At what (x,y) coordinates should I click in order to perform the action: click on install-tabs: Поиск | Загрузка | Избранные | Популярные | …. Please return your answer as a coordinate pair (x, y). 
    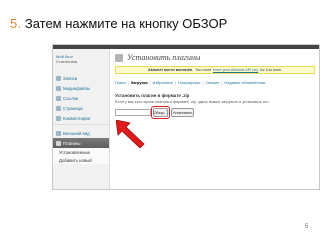
    Looking at the image, I should click on (190, 82).